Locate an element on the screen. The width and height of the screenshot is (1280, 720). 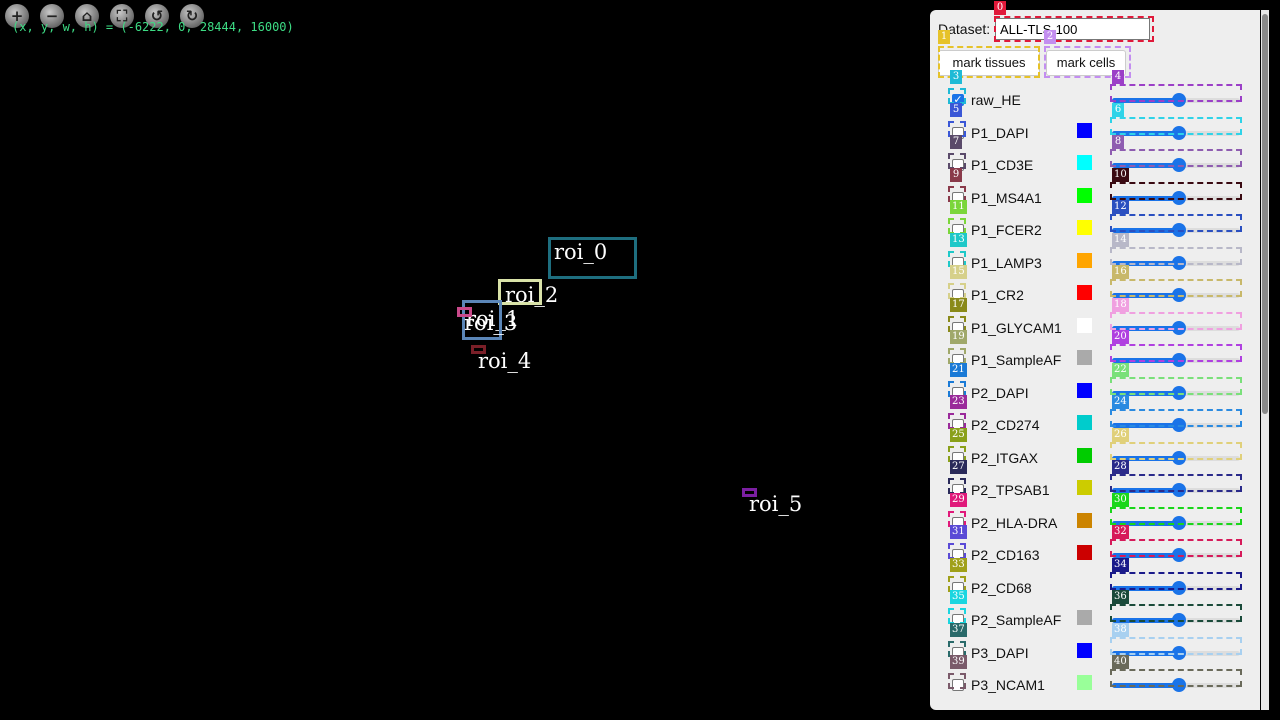
scrollbar-thumb is located at coordinates (1265, 214).